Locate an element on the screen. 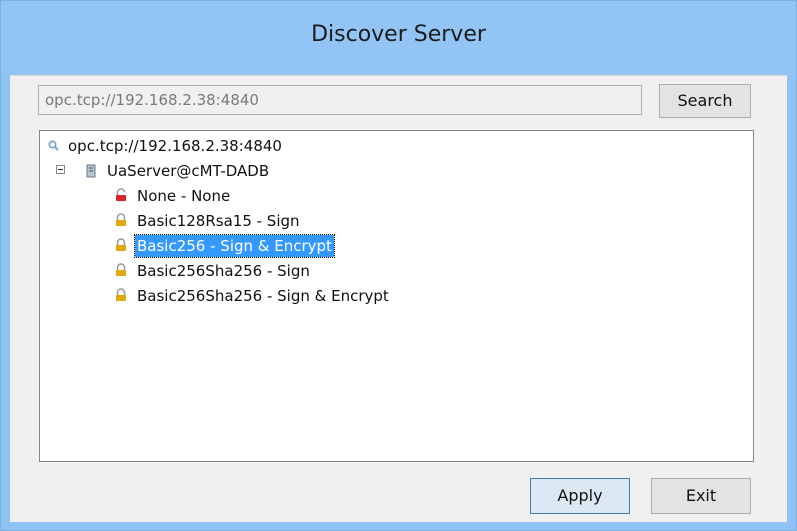  unlocked-red-icon is located at coordinates (122, 196).